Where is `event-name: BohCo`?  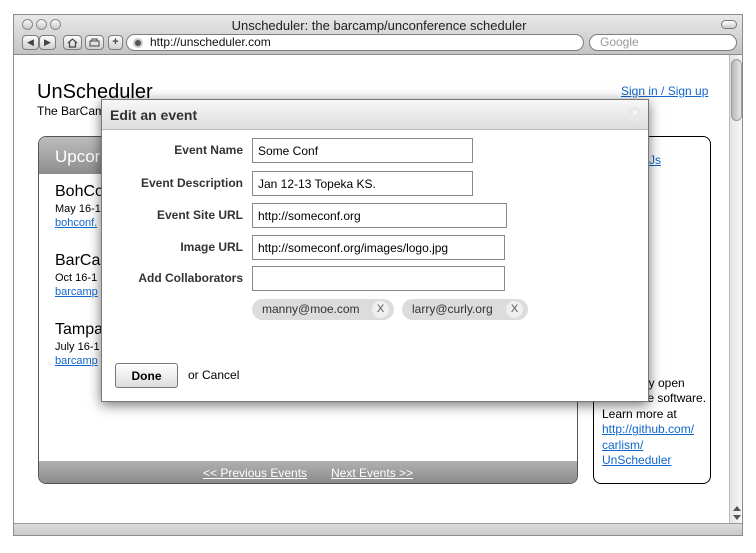 event-name: BohCo is located at coordinates (79, 191).